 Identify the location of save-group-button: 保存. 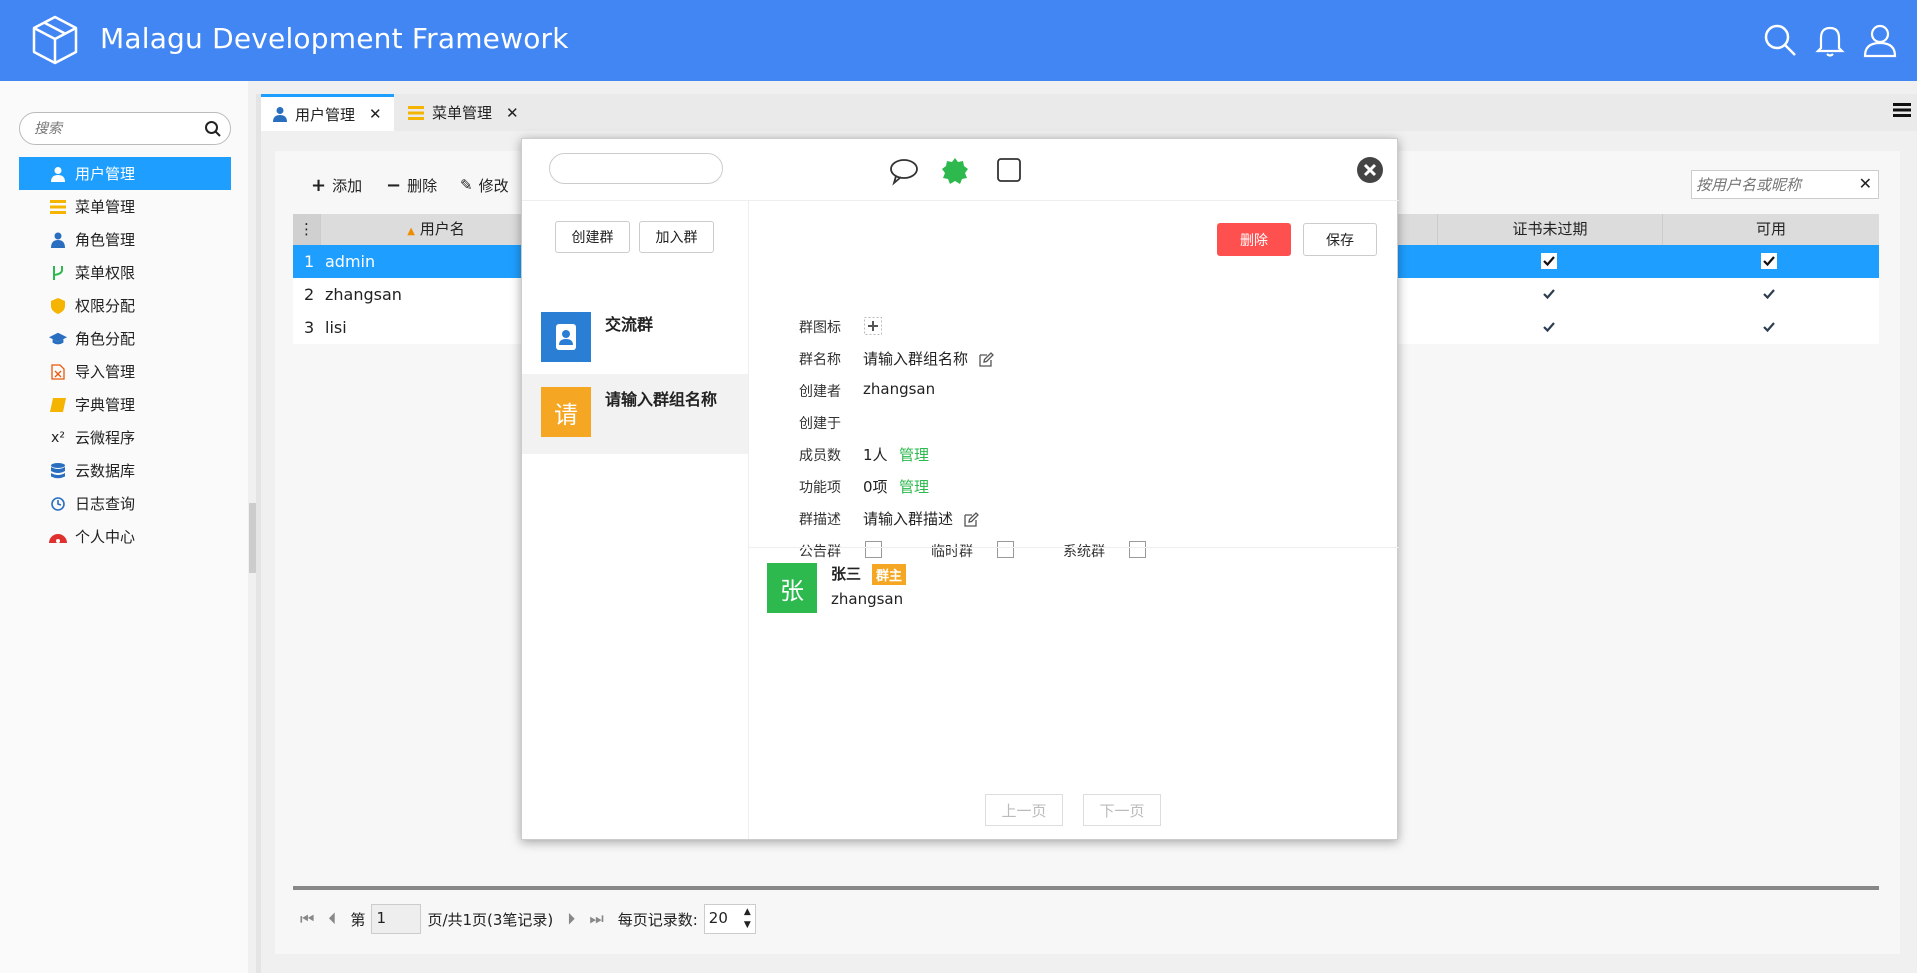
(1340, 239).